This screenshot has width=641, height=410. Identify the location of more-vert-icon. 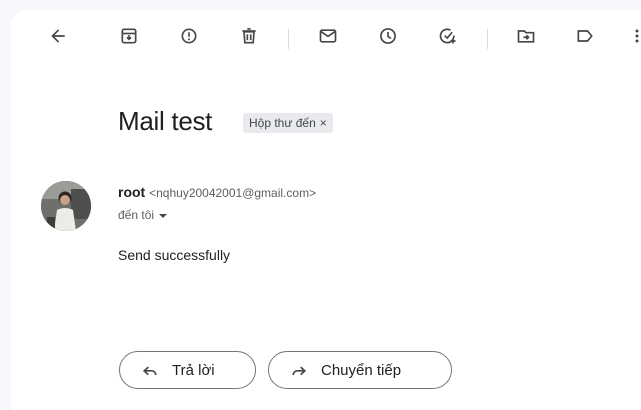
(633, 36).